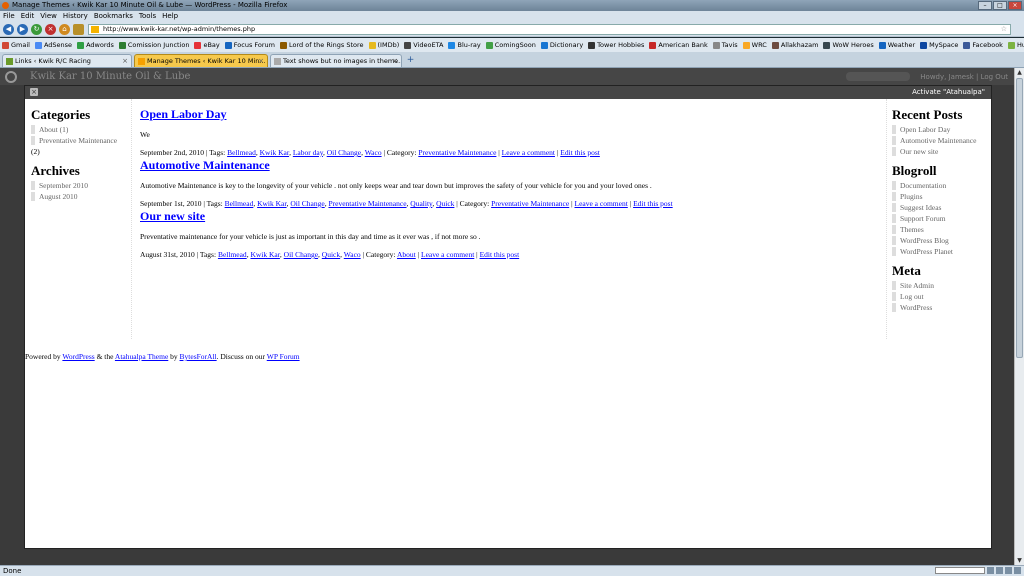 The height and width of the screenshot is (576, 1024). Describe the element at coordinates (942, 251) in the screenshot. I see `blogroll-item: WordPress Planet` at that location.